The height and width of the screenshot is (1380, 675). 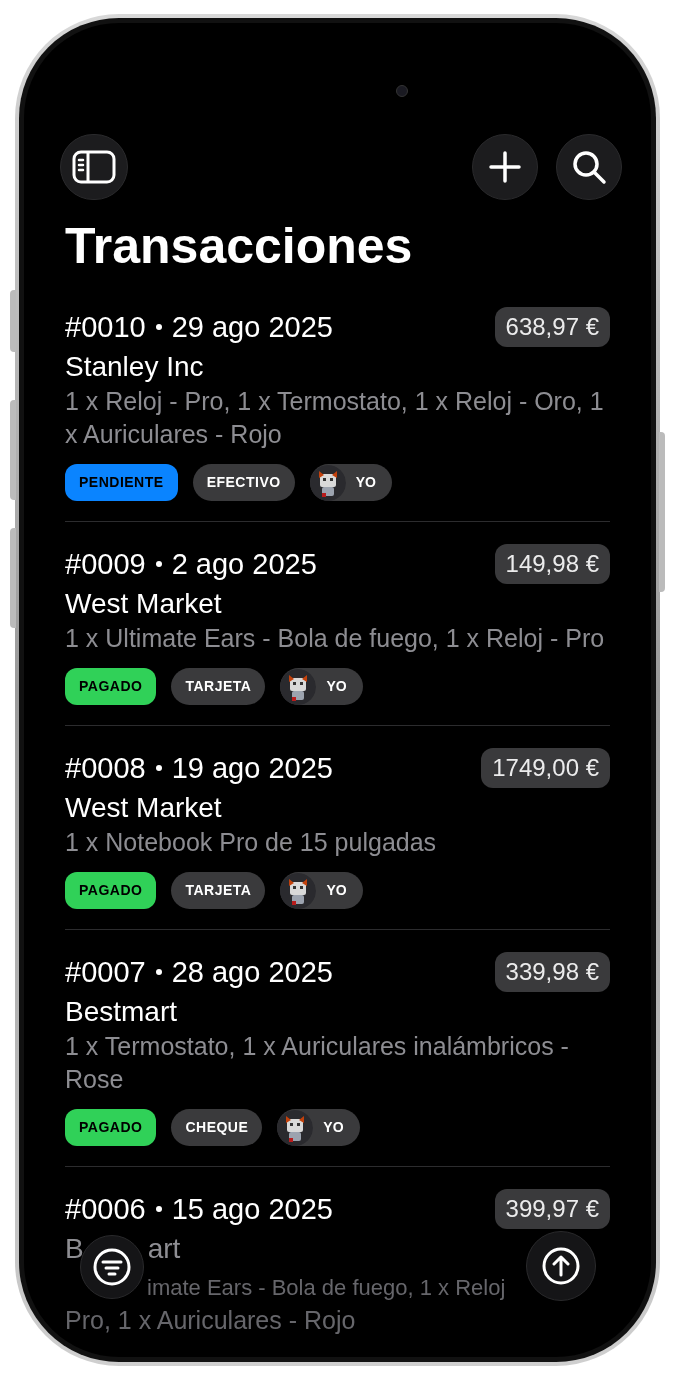 I want to click on amount-badge: 149,98 €, so click(x=552, y=564).